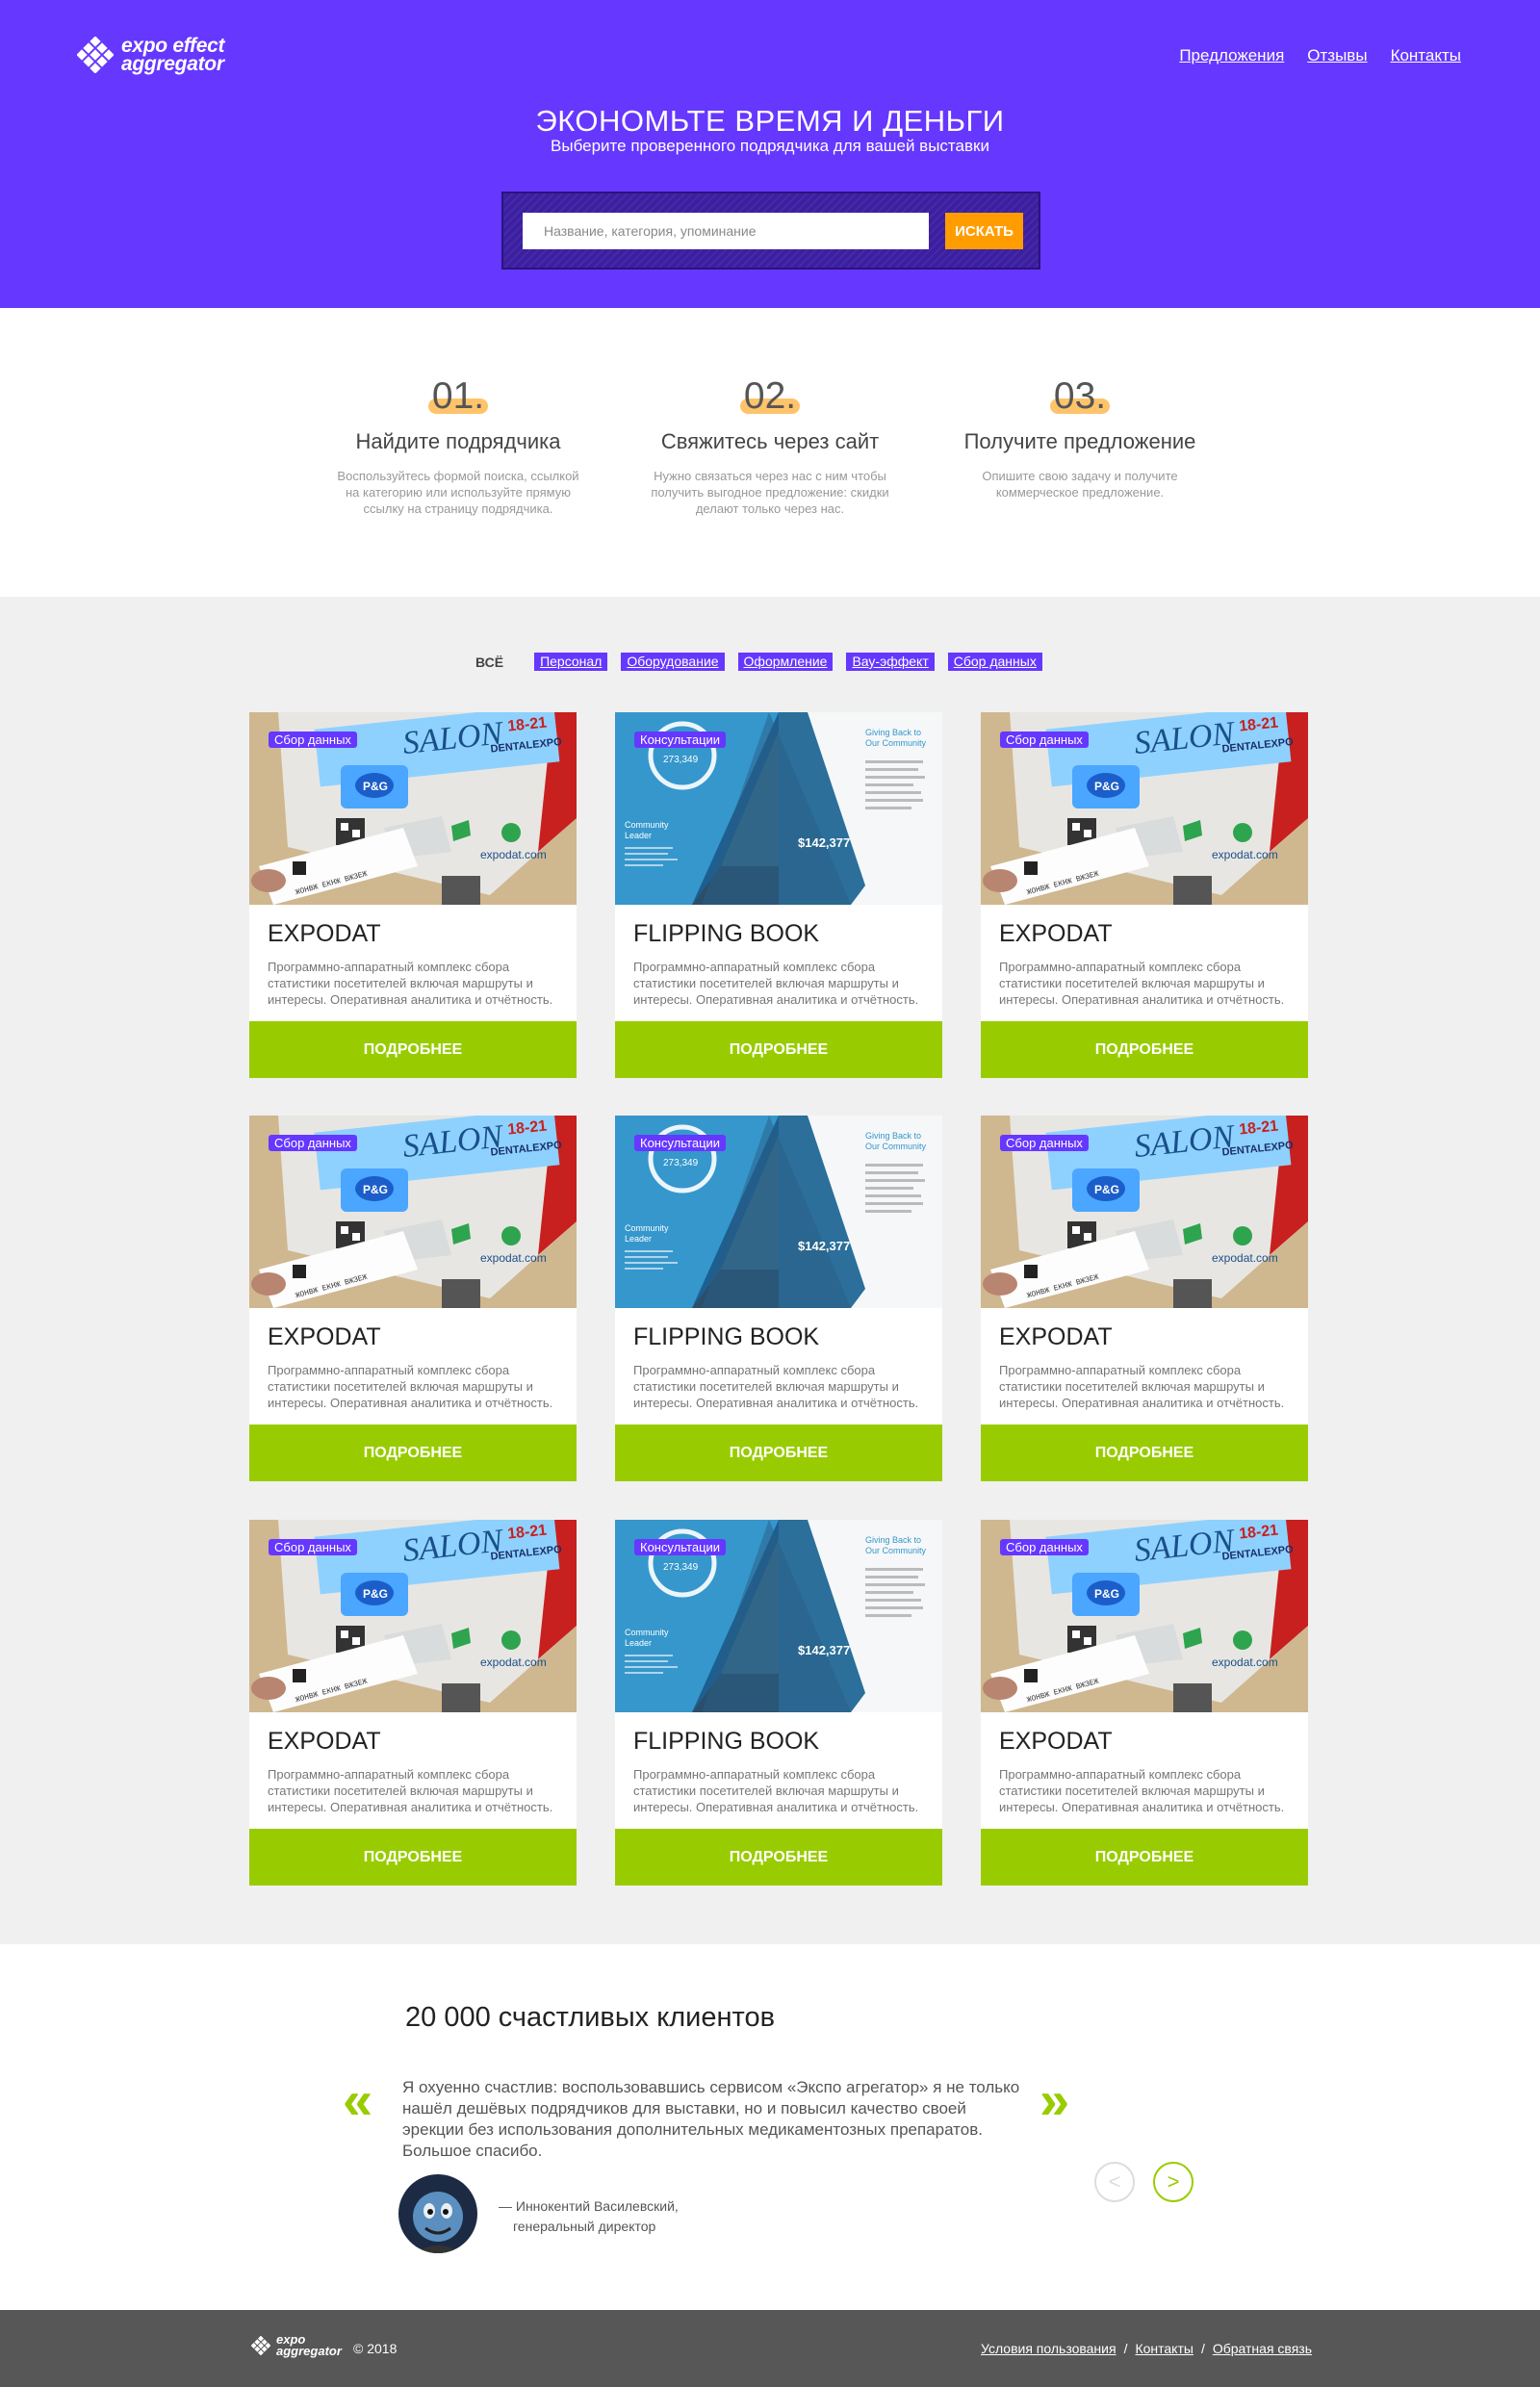 The width and height of the screenshot is (1540, 2387). What do you see at coordinates (571, 662) in the screenshot?
I see `filter-tag-staff: Персонал` at bounding box center [571, 662].